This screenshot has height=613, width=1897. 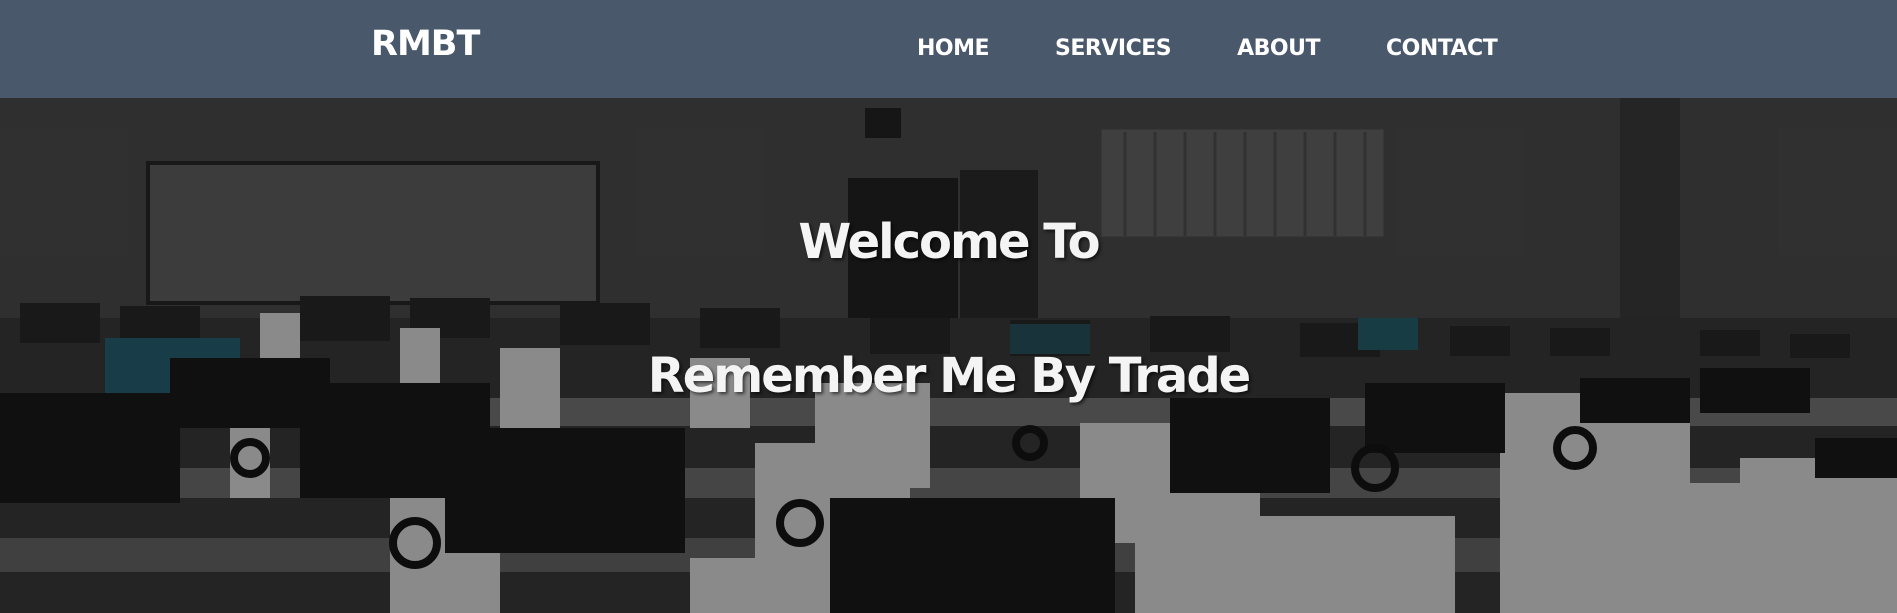 What do you see at coordinates (1442, 51) in the screenshot?
I see `nav-link-contact: CONTACT` at bounding box center [1442, 51].